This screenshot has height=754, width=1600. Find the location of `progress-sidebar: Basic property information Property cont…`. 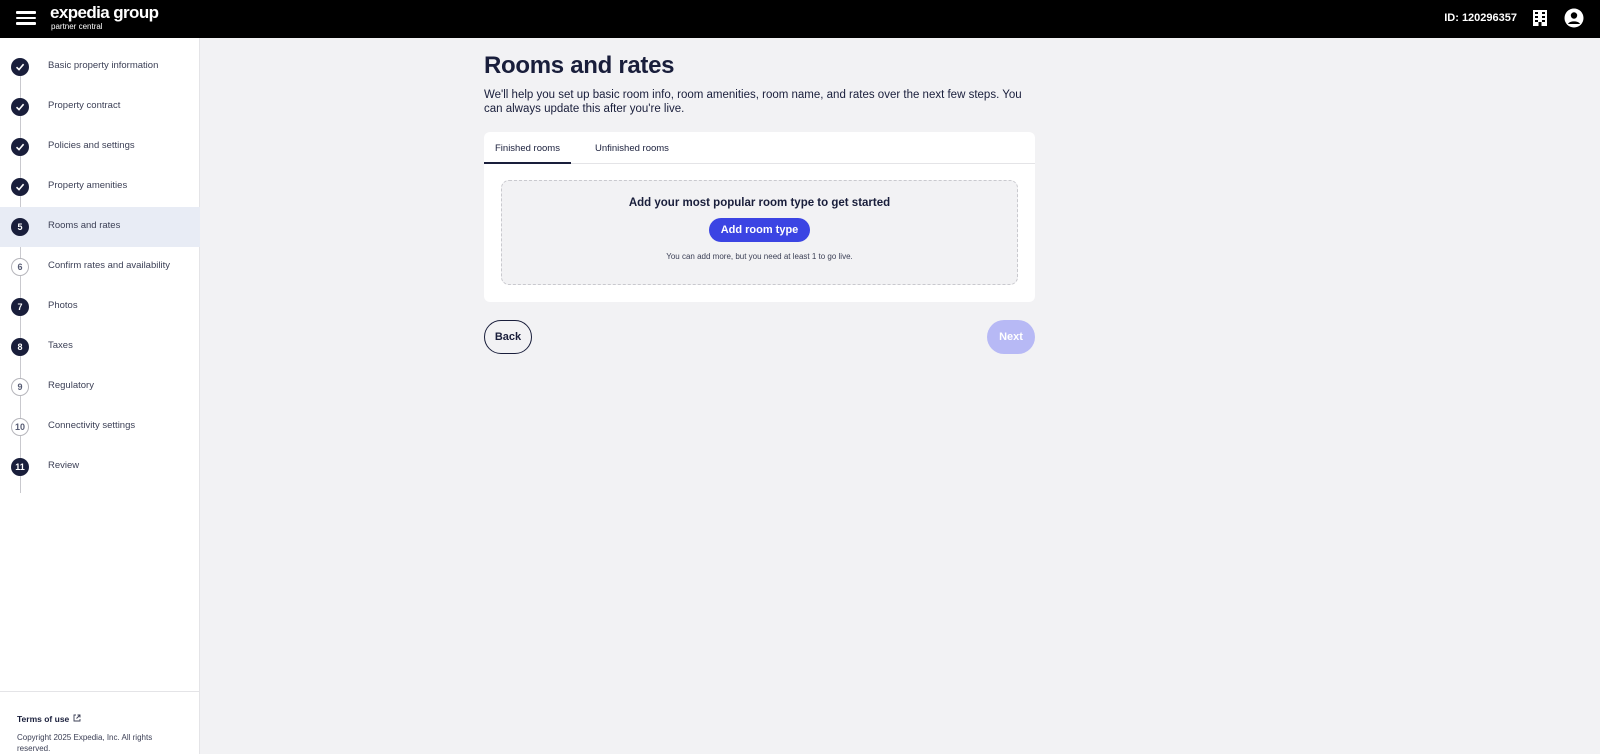

progress-sidebar: Basic property information Property cont… is located at coordinates (100, 396).